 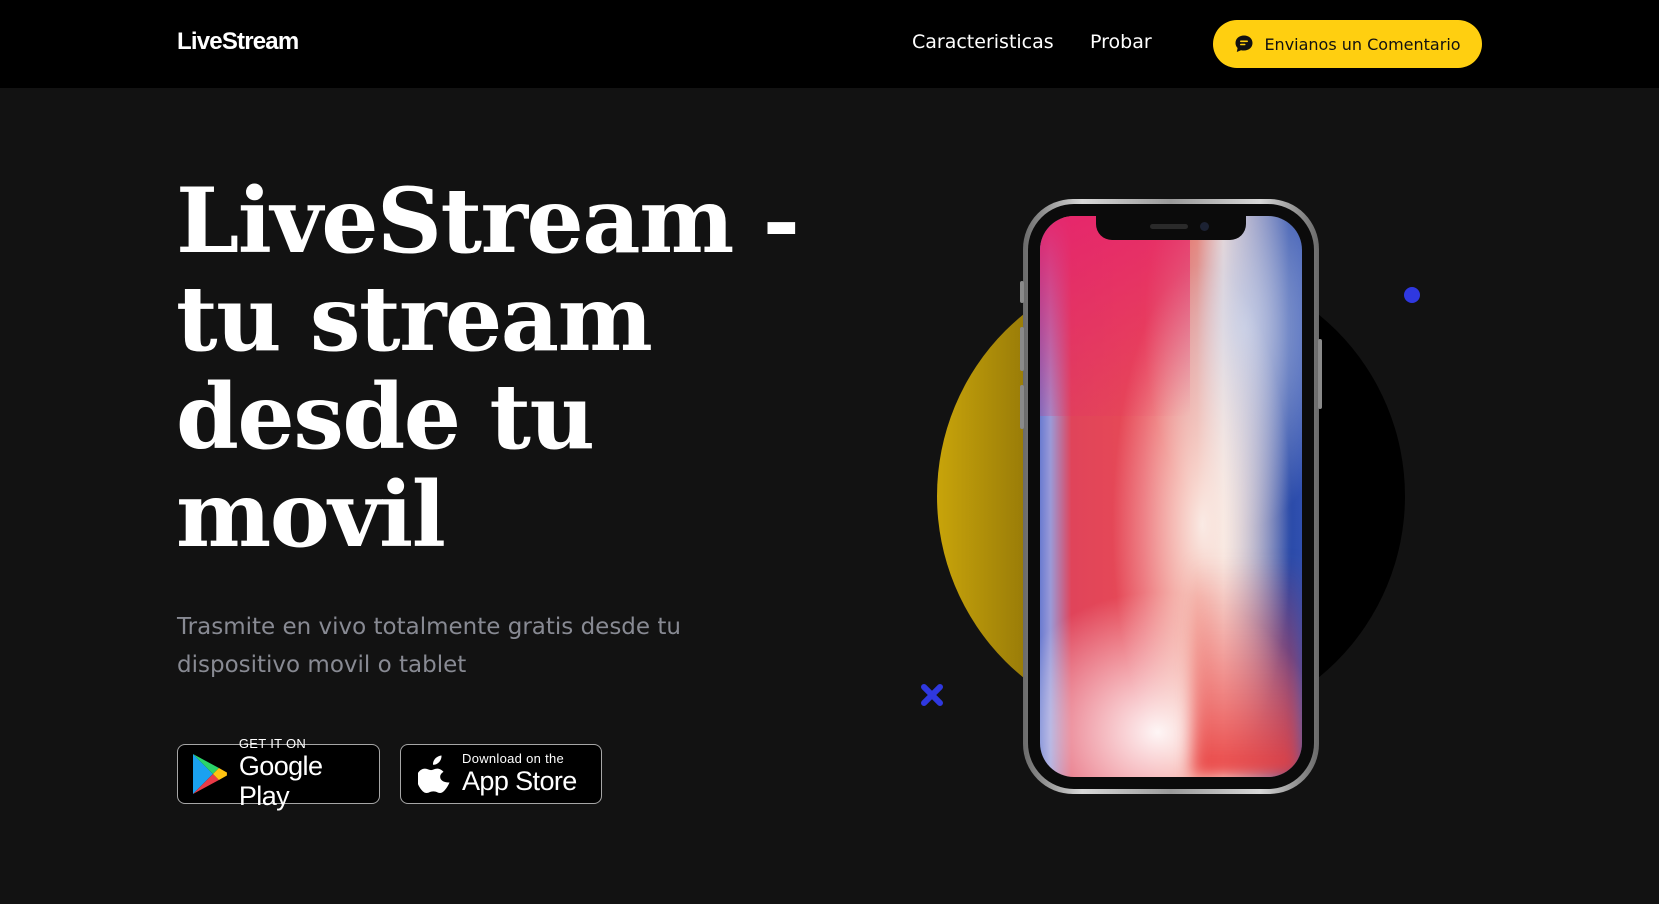 What do you see at coordinates (238, 42) in the screenshot?
I see `logo: LiveStream` at bounding box center [238, 42].